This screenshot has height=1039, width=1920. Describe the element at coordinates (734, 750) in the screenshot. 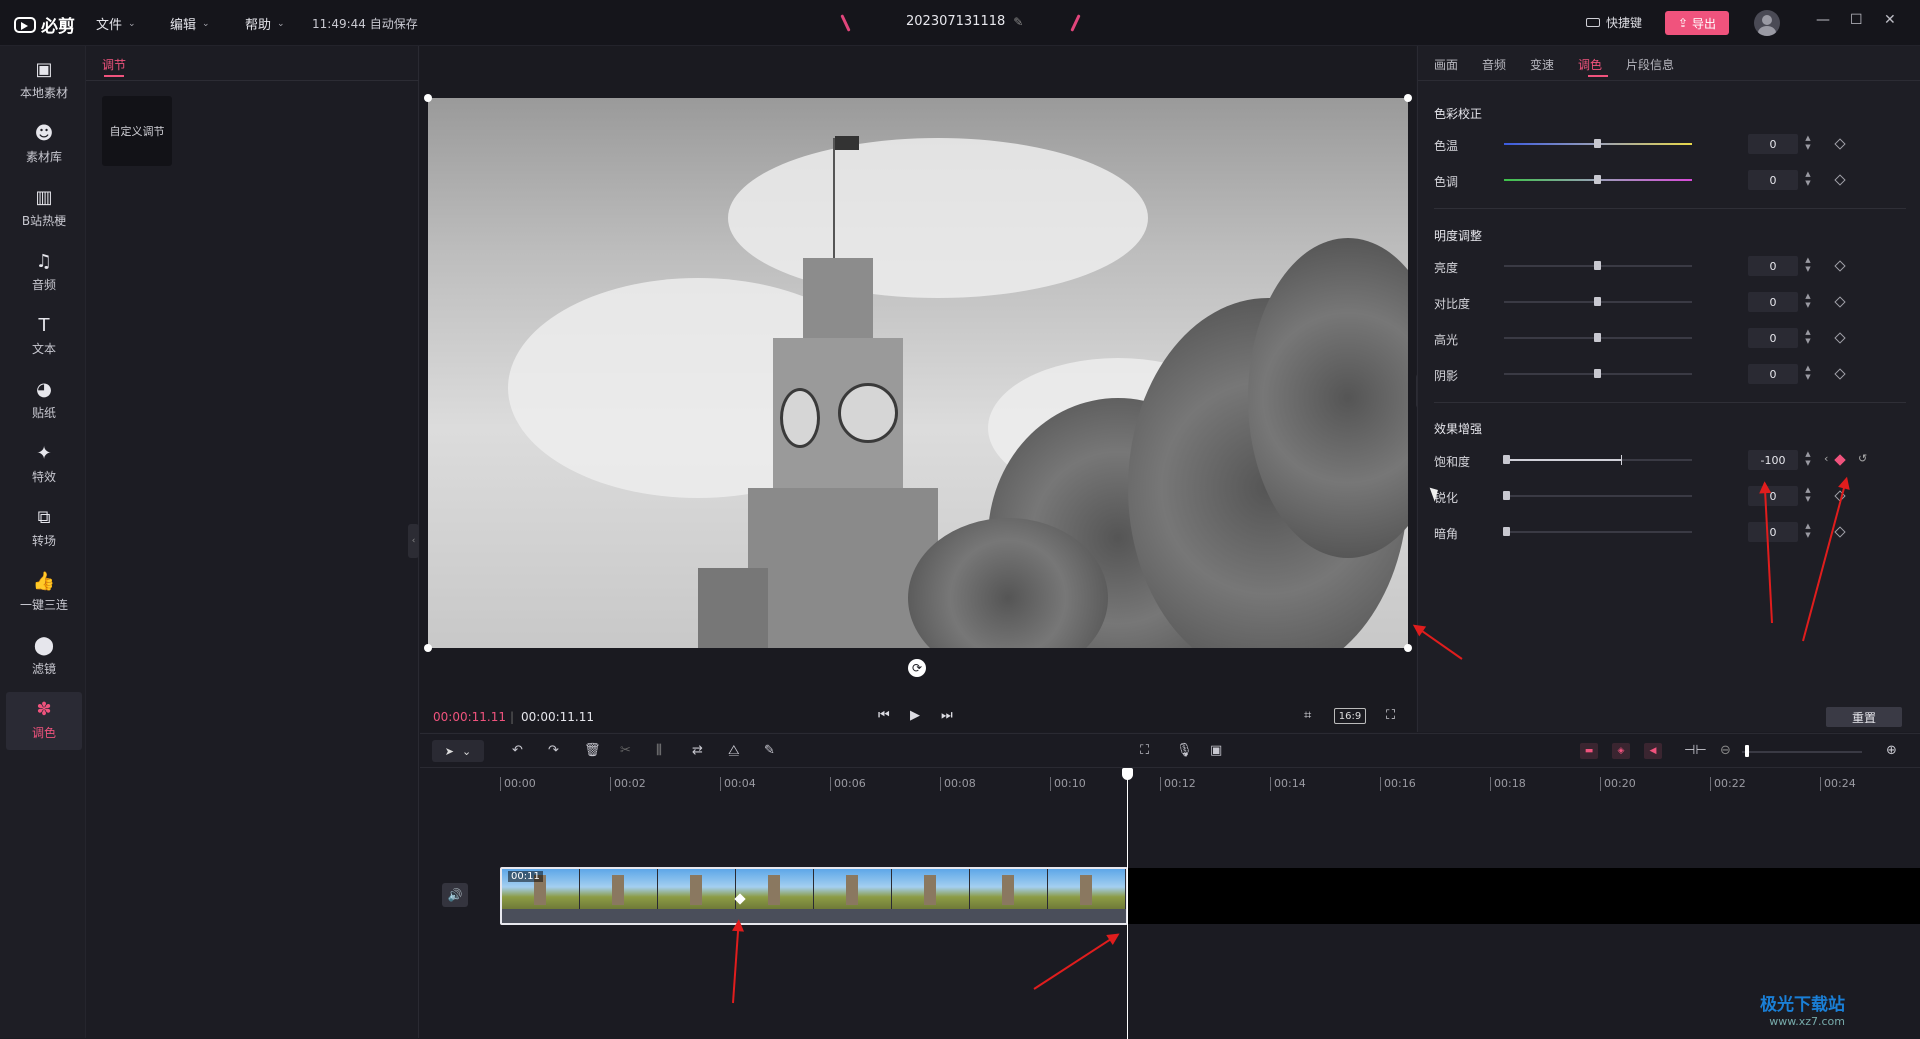

I see `mirror-icon: ⧋` at that location.